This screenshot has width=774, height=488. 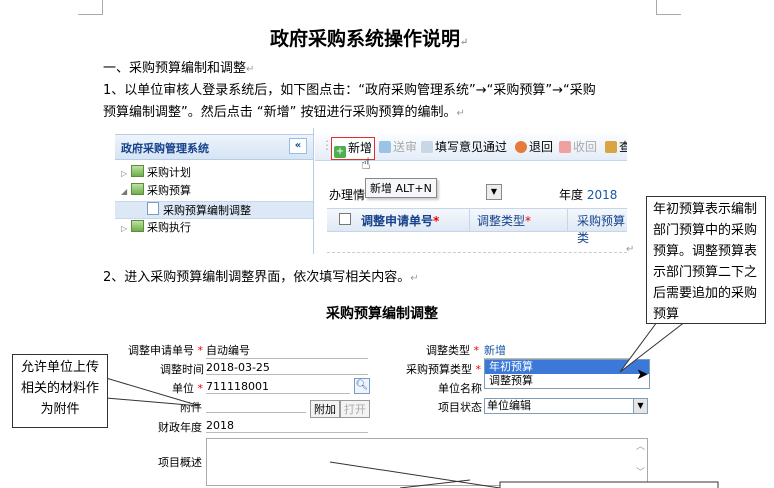 What do you see at coordinates (655, 345) in the screenshot?
I see `callout-right-pointer` at bounding box center [655, 345].